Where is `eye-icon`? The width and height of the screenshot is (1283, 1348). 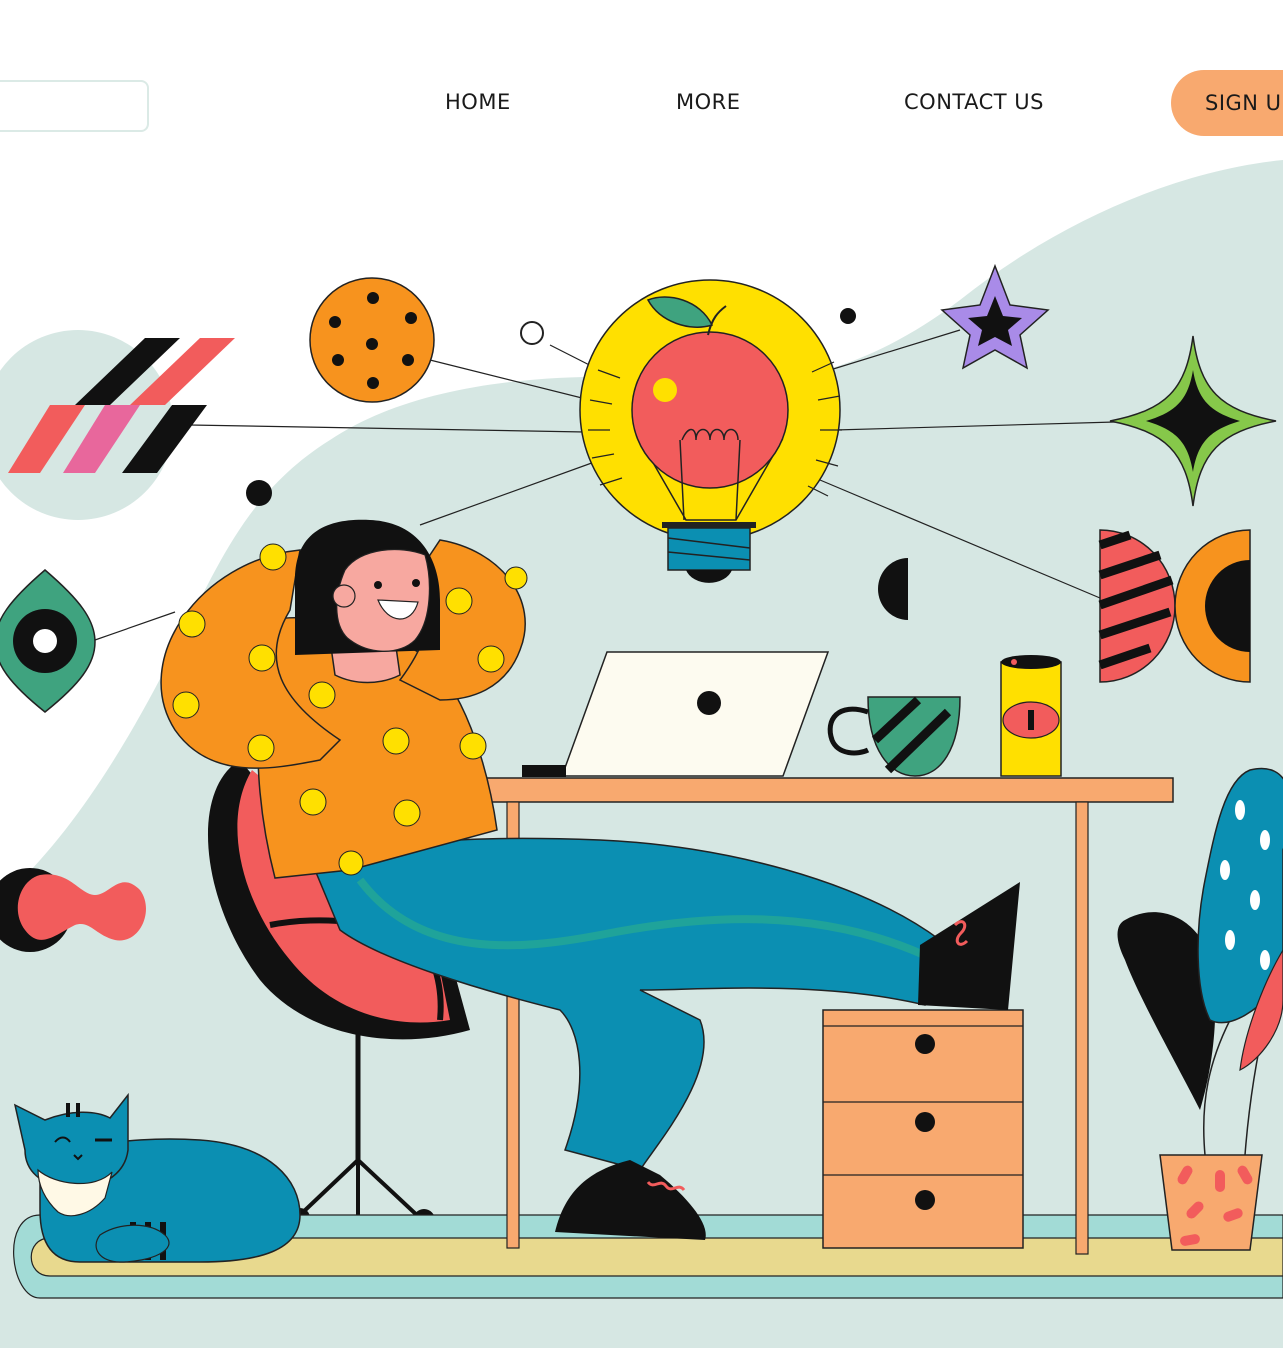
eye-icon is located at coordinates (48, 641).